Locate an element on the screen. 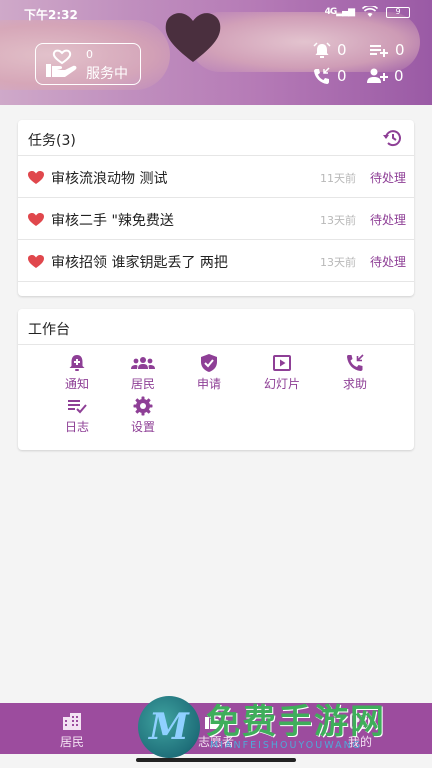 This screenshot has height=768, width=432. tasks-title: 任务(3) is located at coordinates (52, 141).